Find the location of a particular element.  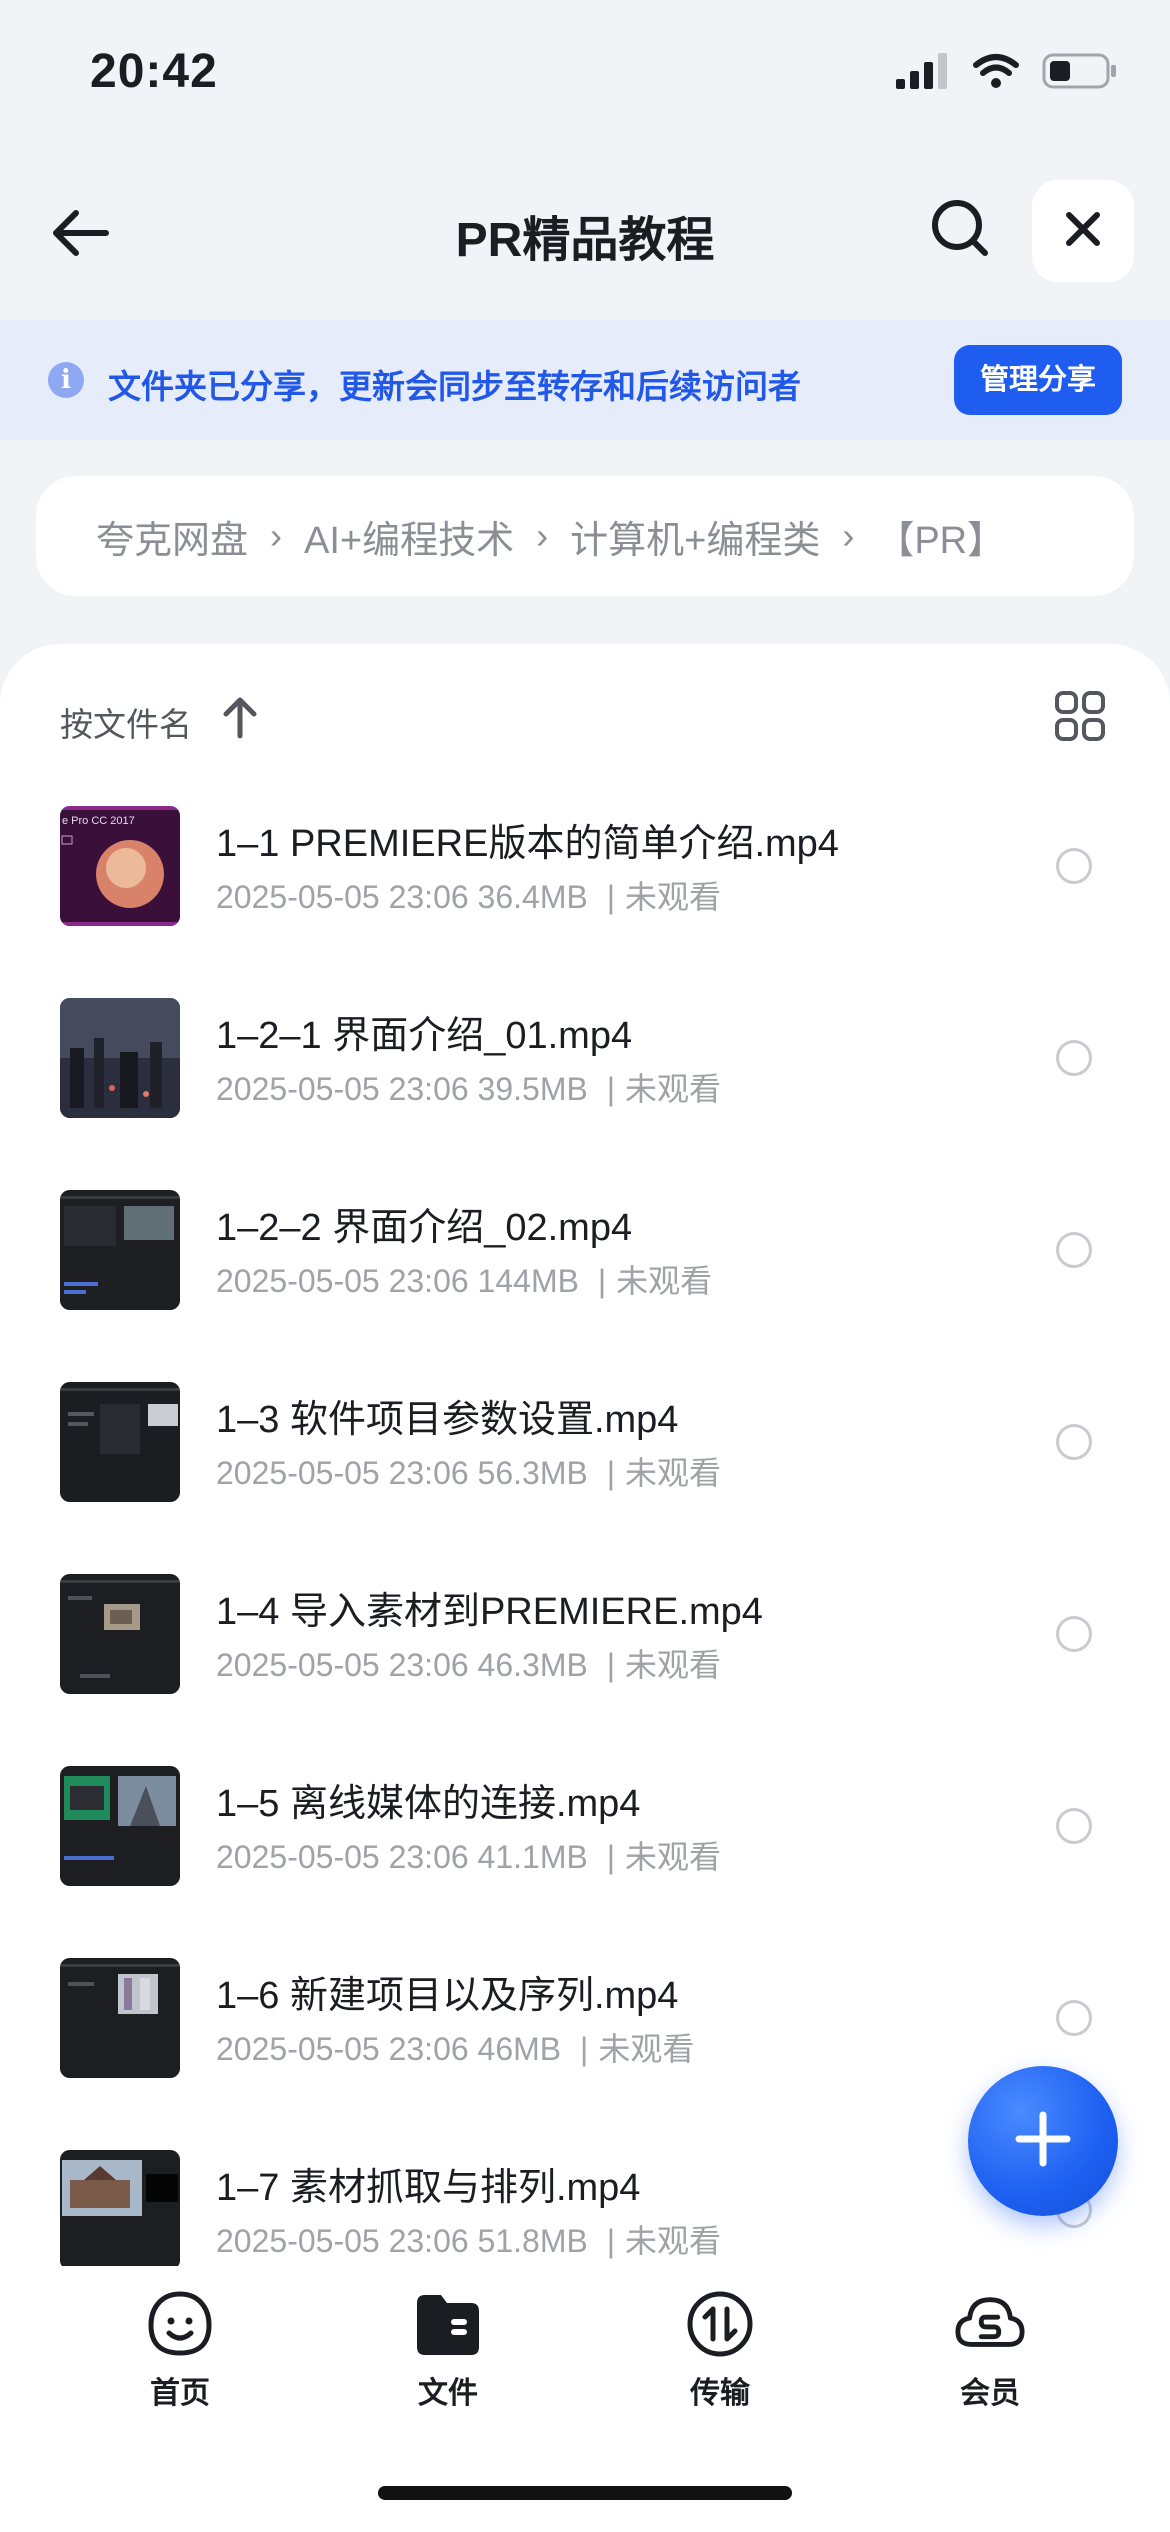

tab-label: 首页 is located at coordinates (180, 2393).